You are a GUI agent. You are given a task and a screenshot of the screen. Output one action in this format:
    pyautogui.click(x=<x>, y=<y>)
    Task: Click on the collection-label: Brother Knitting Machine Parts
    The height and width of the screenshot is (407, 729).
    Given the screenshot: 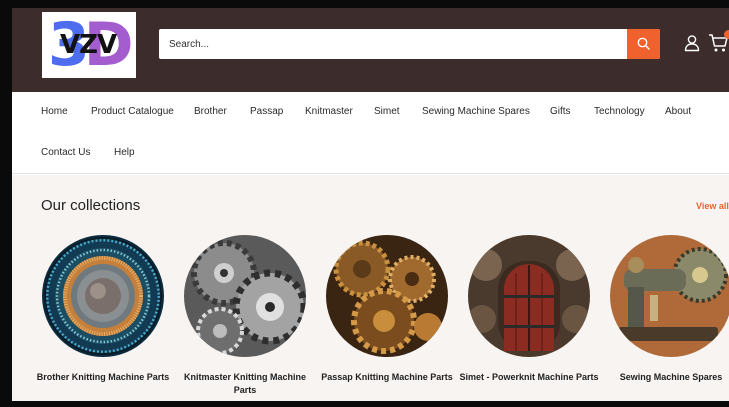 What is the action you would take?
    pyautogui.click(x=103, y=377)
    